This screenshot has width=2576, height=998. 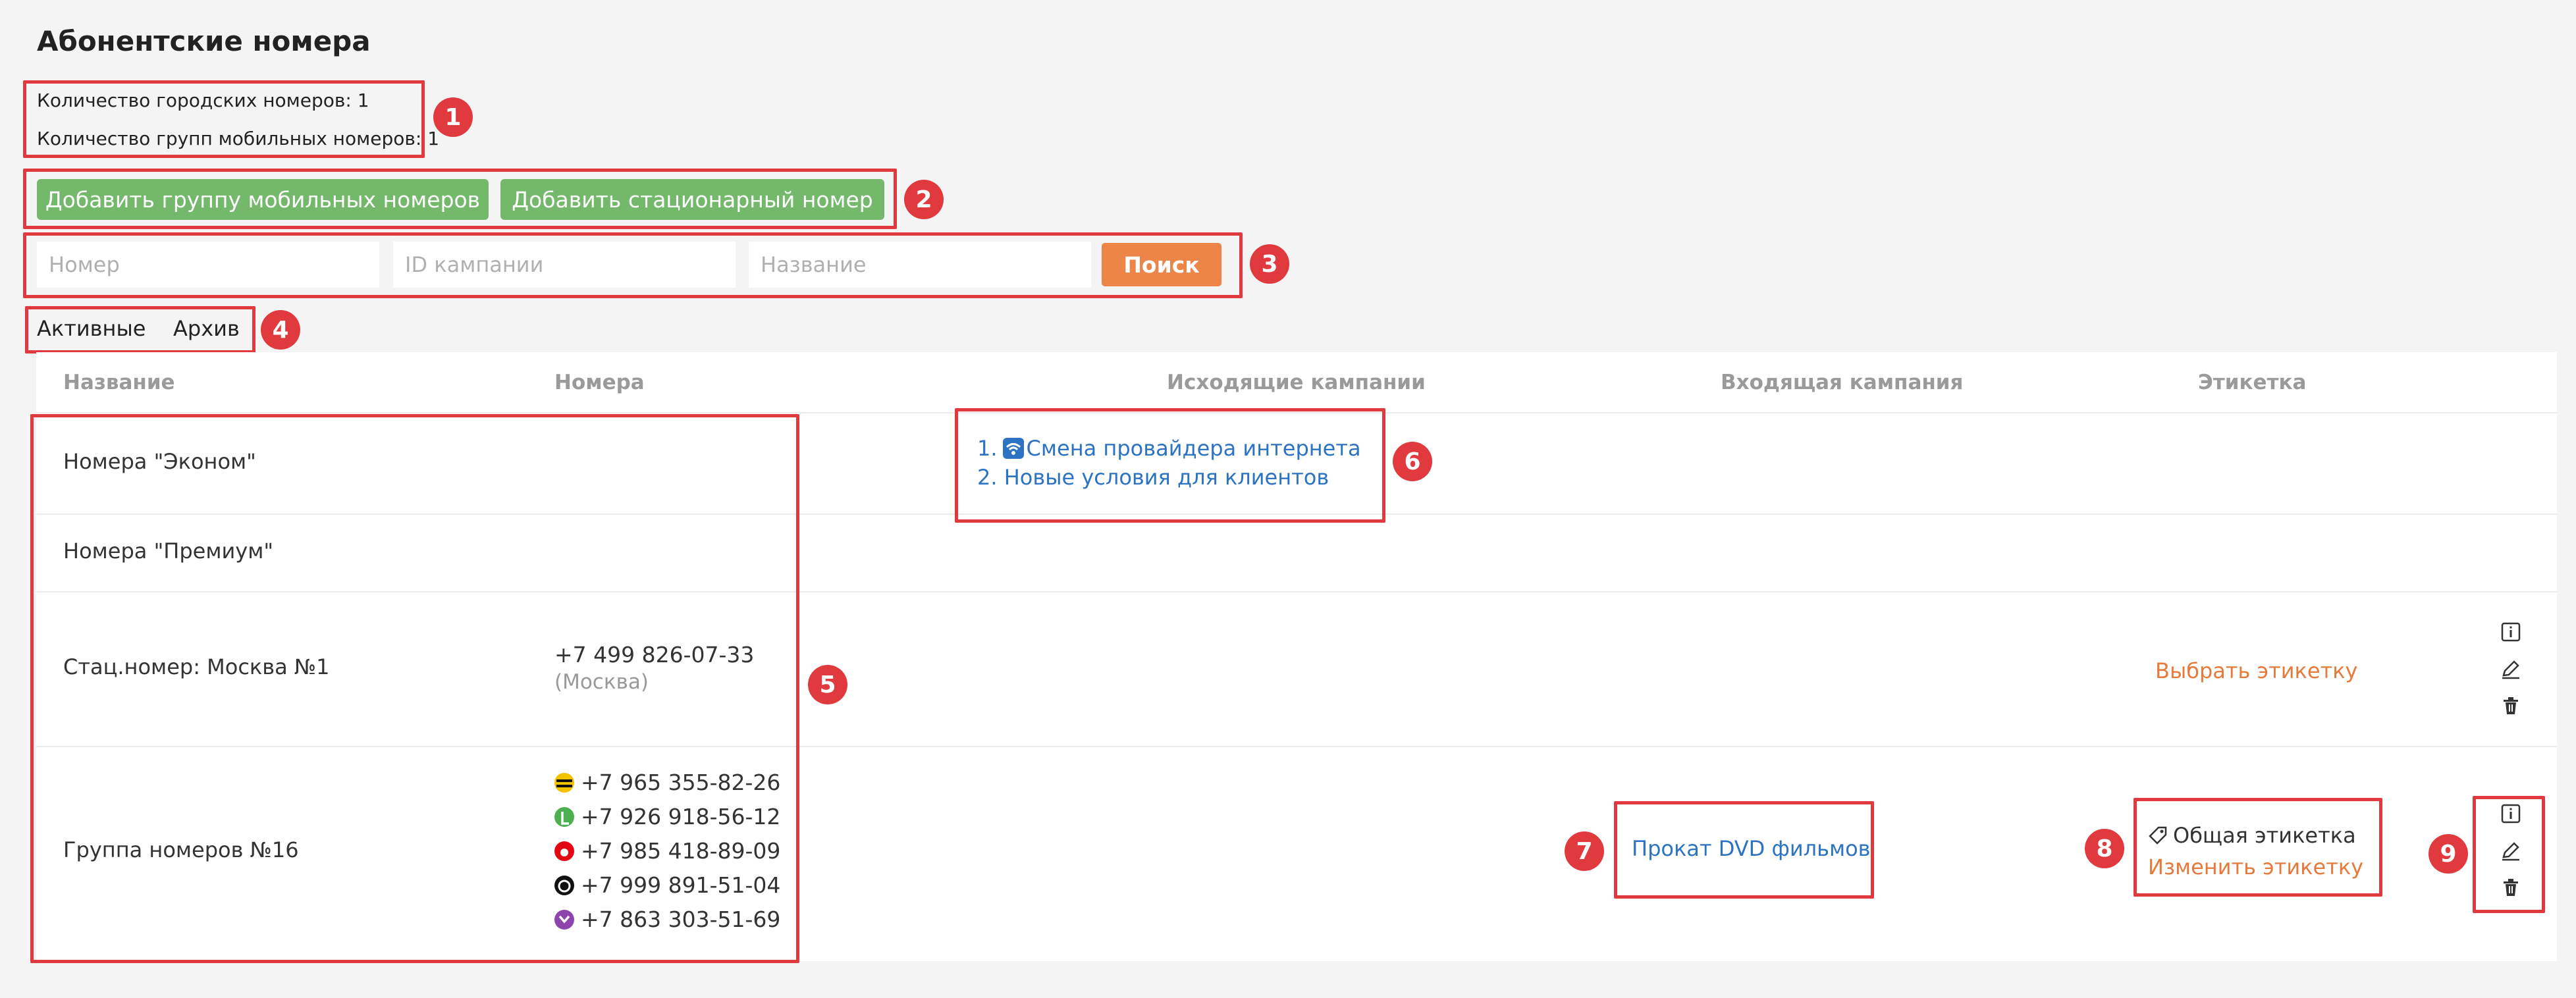 I want to click on info-icon, so click(x=2511, y=632).